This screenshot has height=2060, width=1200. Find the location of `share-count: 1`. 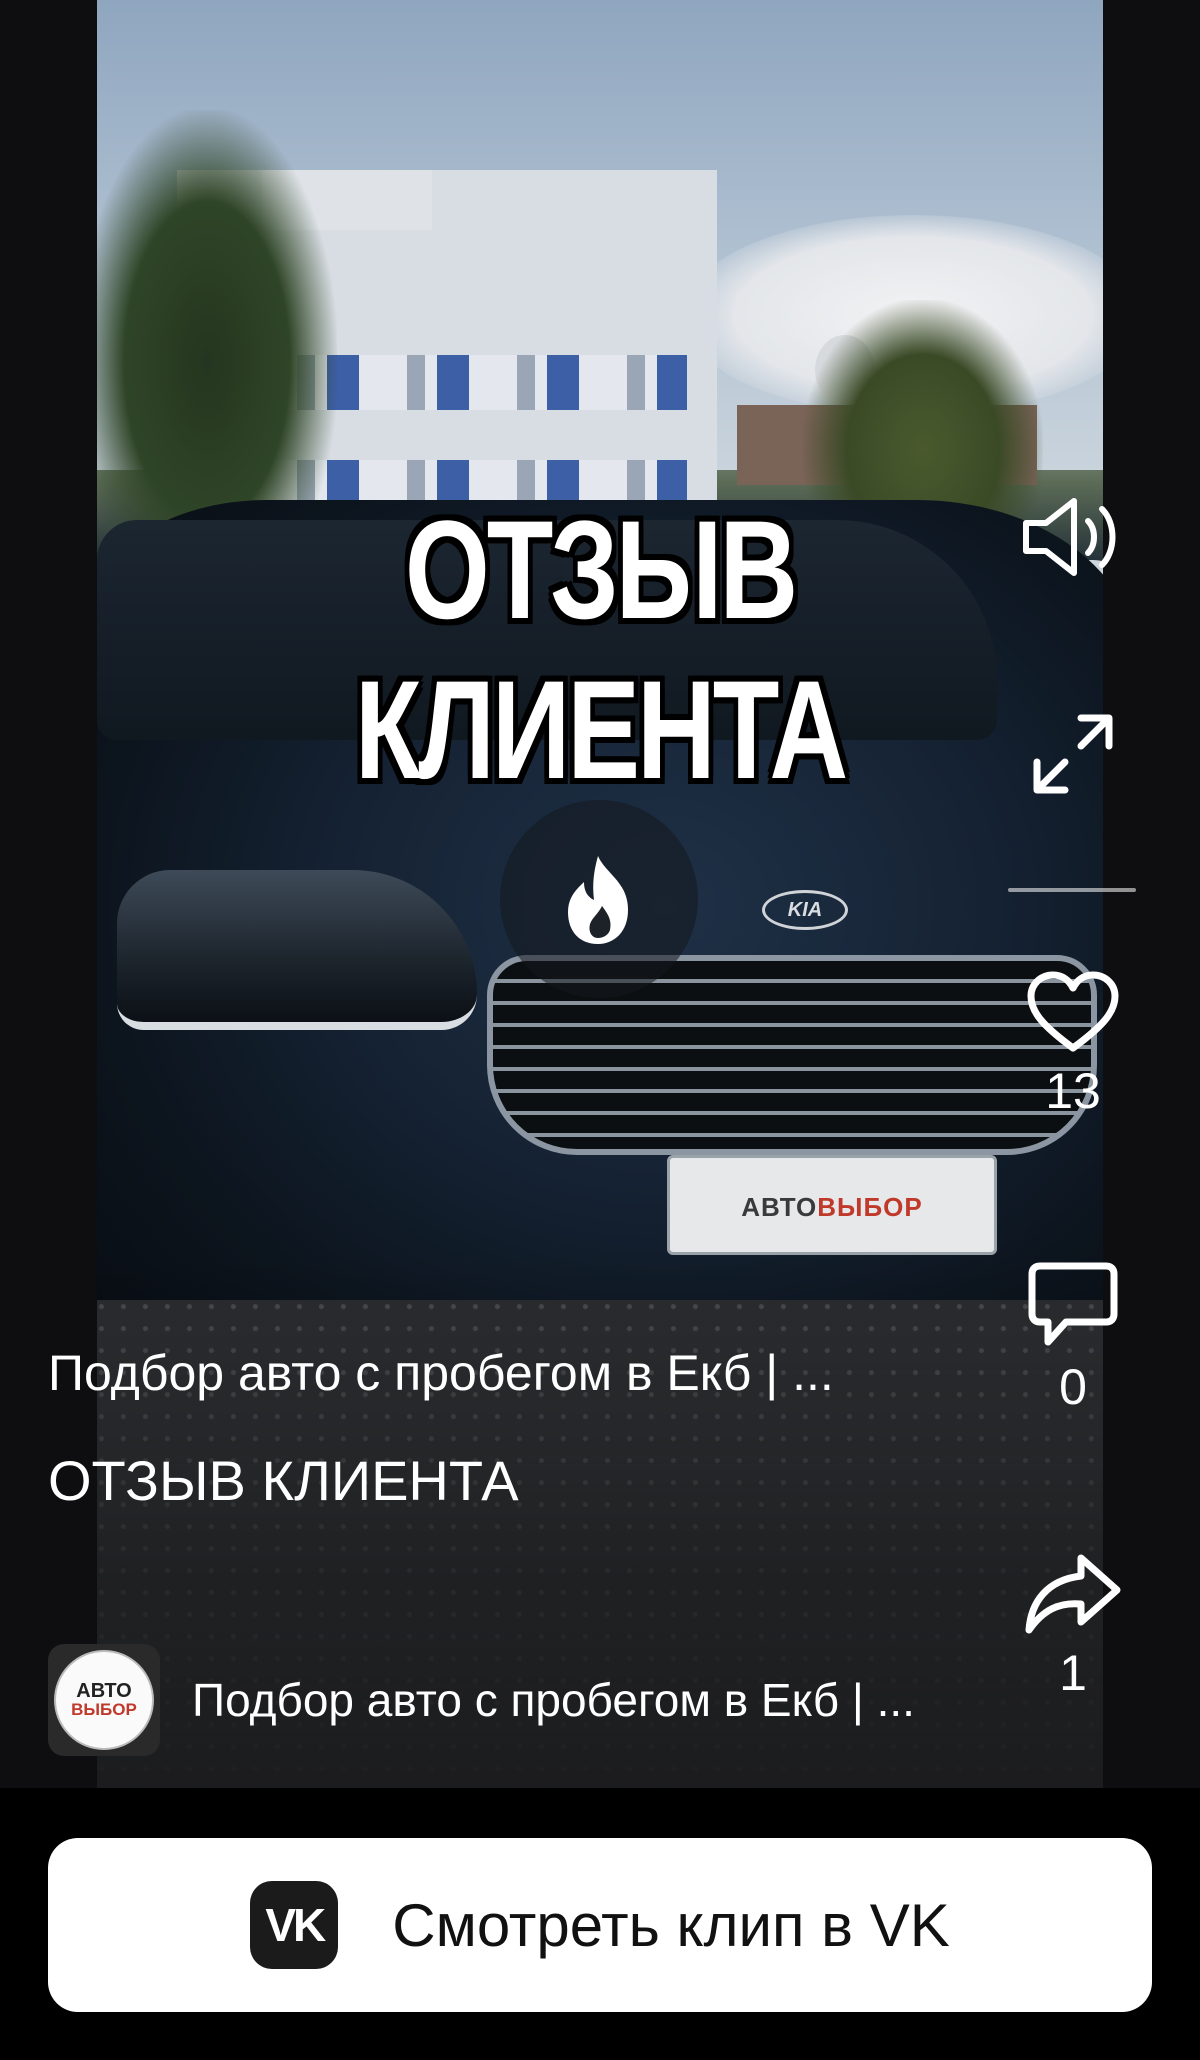

share-count: 1 is located at coordinates (1073, 1673).